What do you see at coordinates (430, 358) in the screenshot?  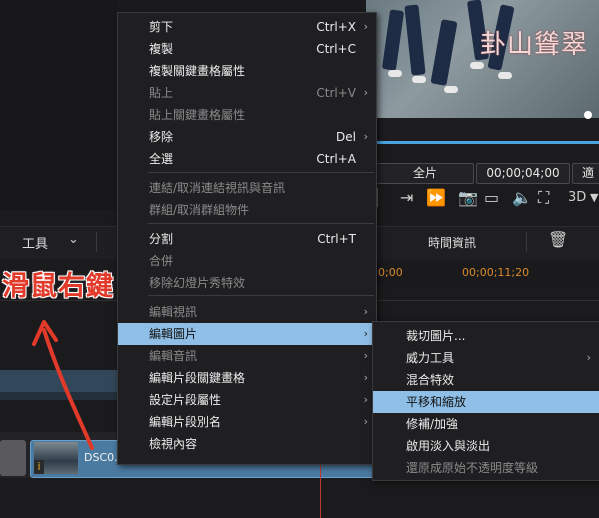 I see `menu-item-label: 威力工具` at bounding box center [430, 358].